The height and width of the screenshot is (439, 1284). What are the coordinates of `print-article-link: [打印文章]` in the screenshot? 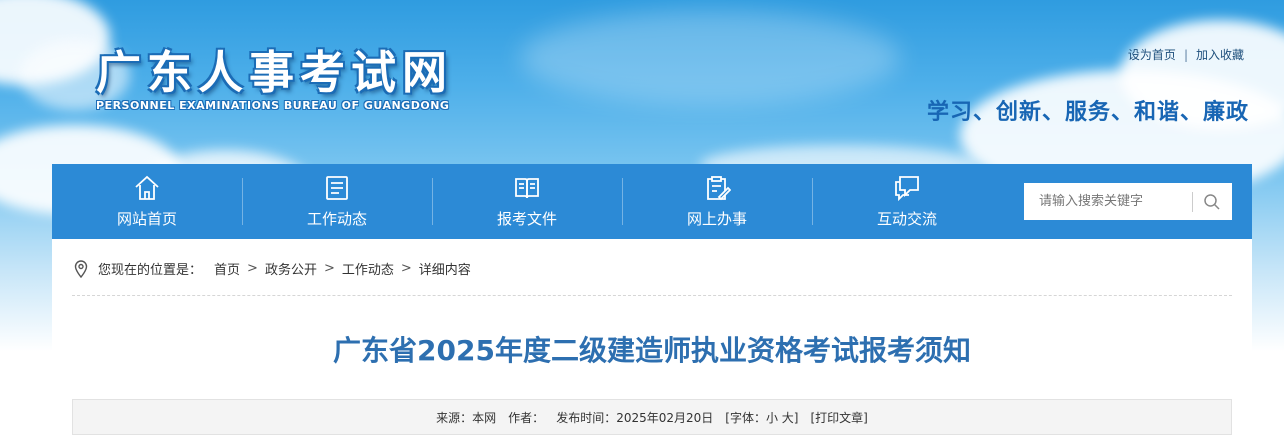 It's located at (838, 417).